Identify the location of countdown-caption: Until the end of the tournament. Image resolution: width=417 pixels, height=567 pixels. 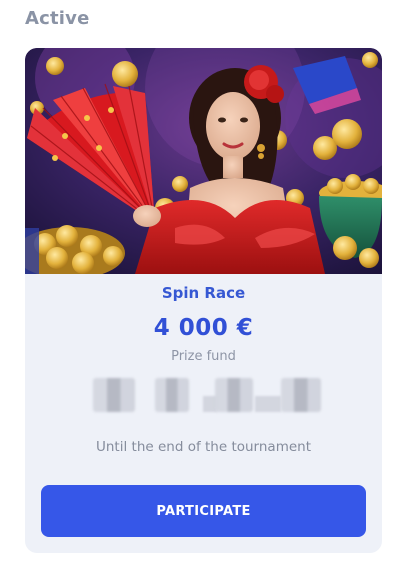
(203, 447).